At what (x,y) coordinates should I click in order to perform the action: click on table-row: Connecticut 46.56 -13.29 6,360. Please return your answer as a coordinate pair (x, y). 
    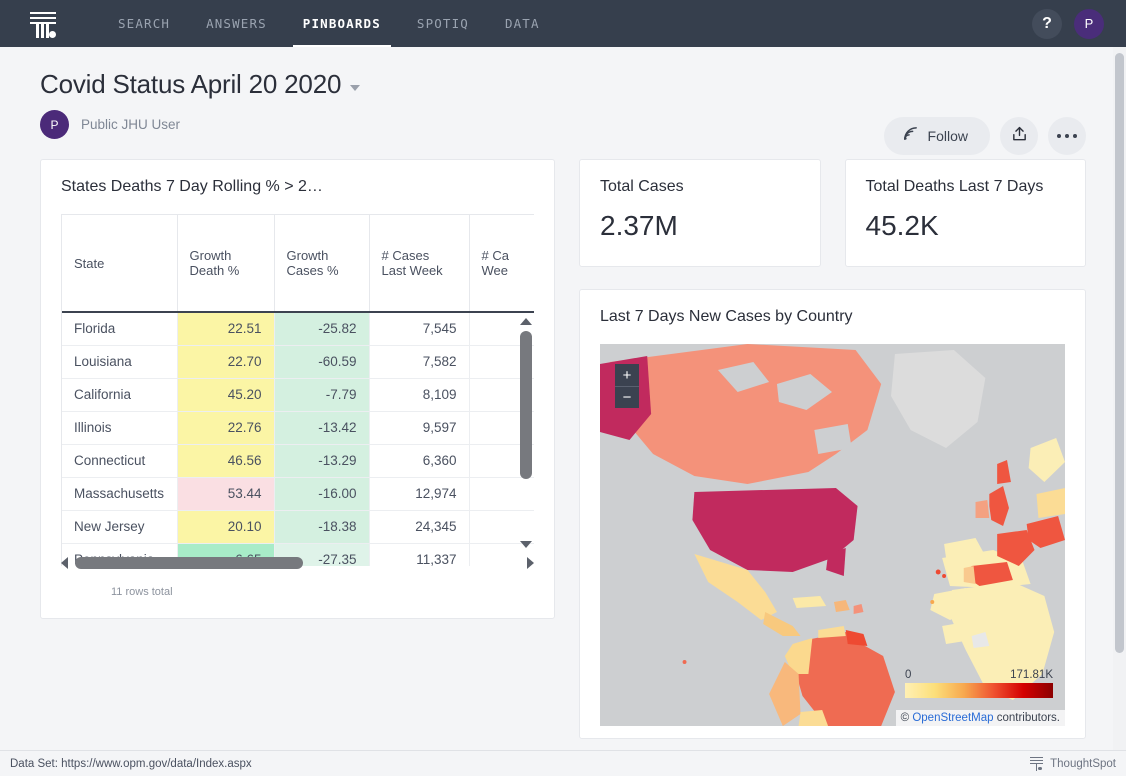
    Looking at the image, I should click on (298, 461).